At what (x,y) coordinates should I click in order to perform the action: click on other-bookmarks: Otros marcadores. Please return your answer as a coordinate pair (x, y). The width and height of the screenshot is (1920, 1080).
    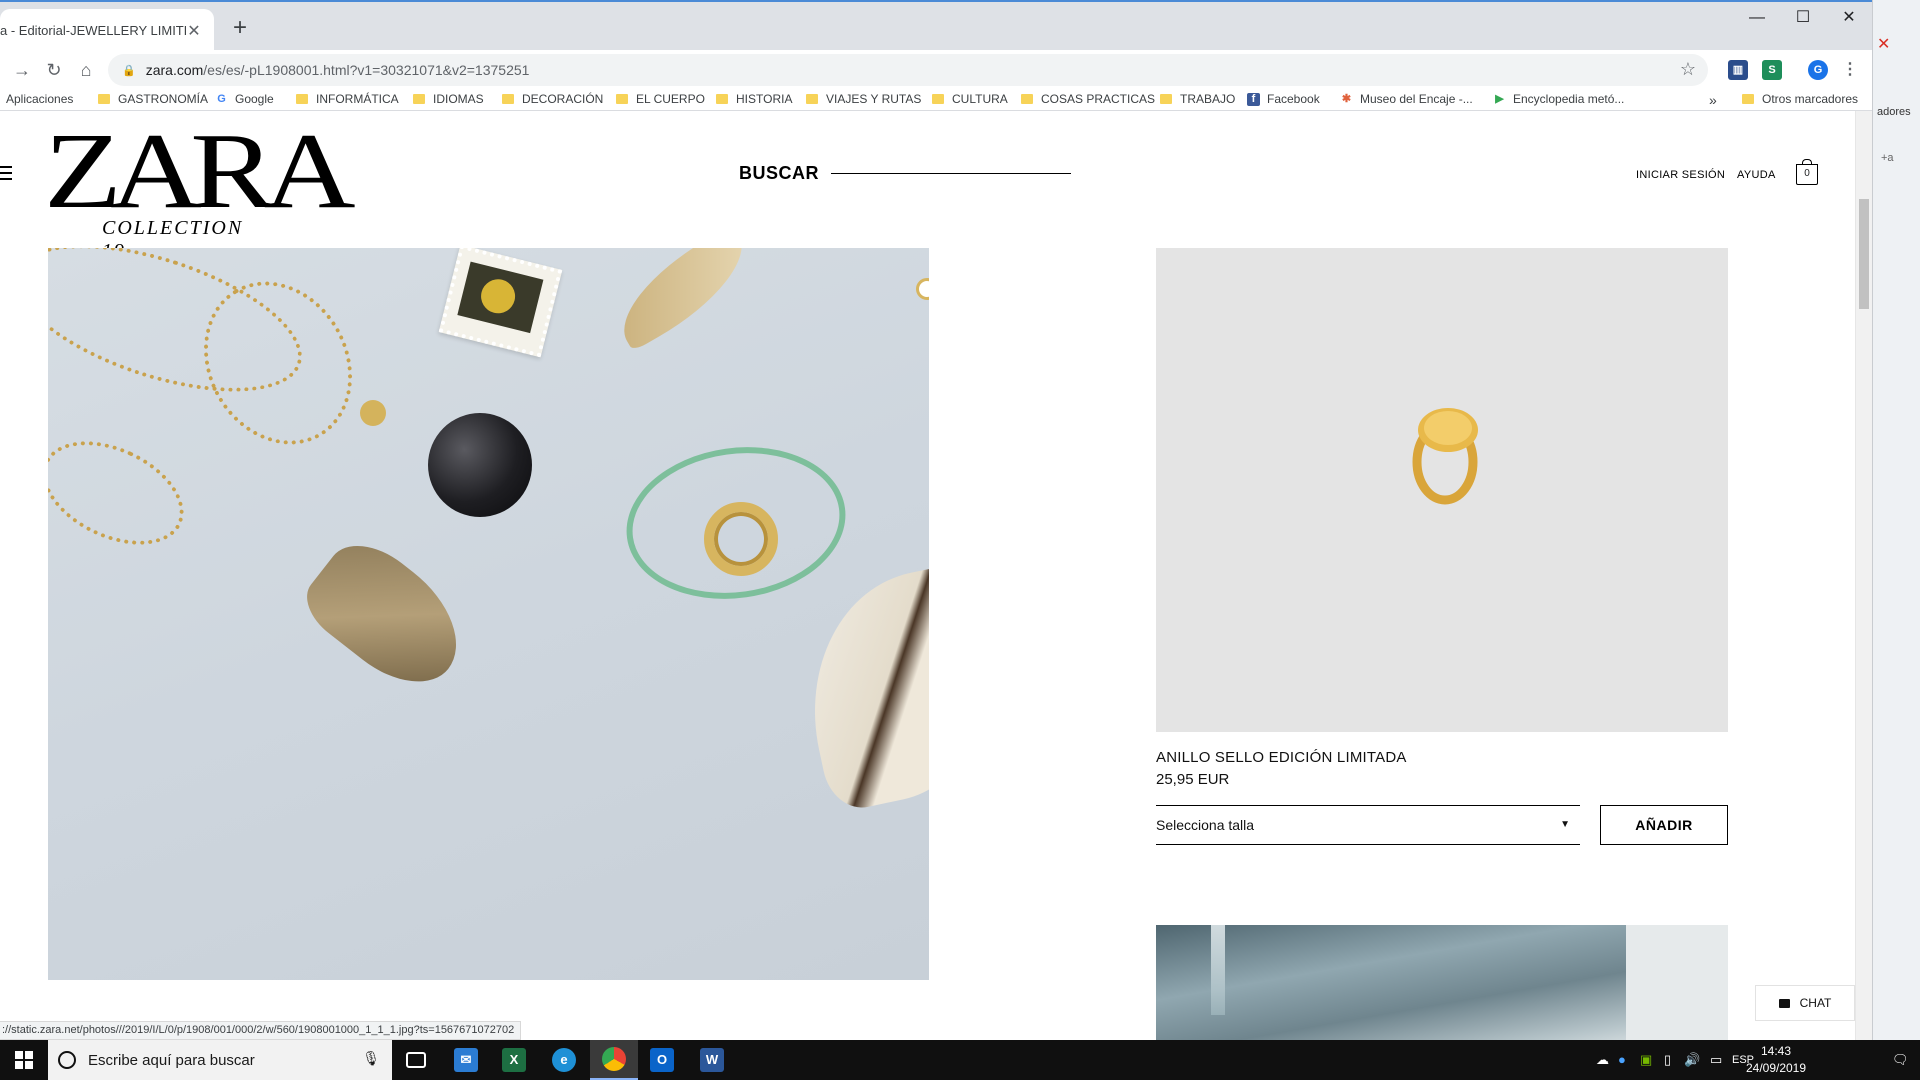
    Looking at the image, I should click on (1800, 99).